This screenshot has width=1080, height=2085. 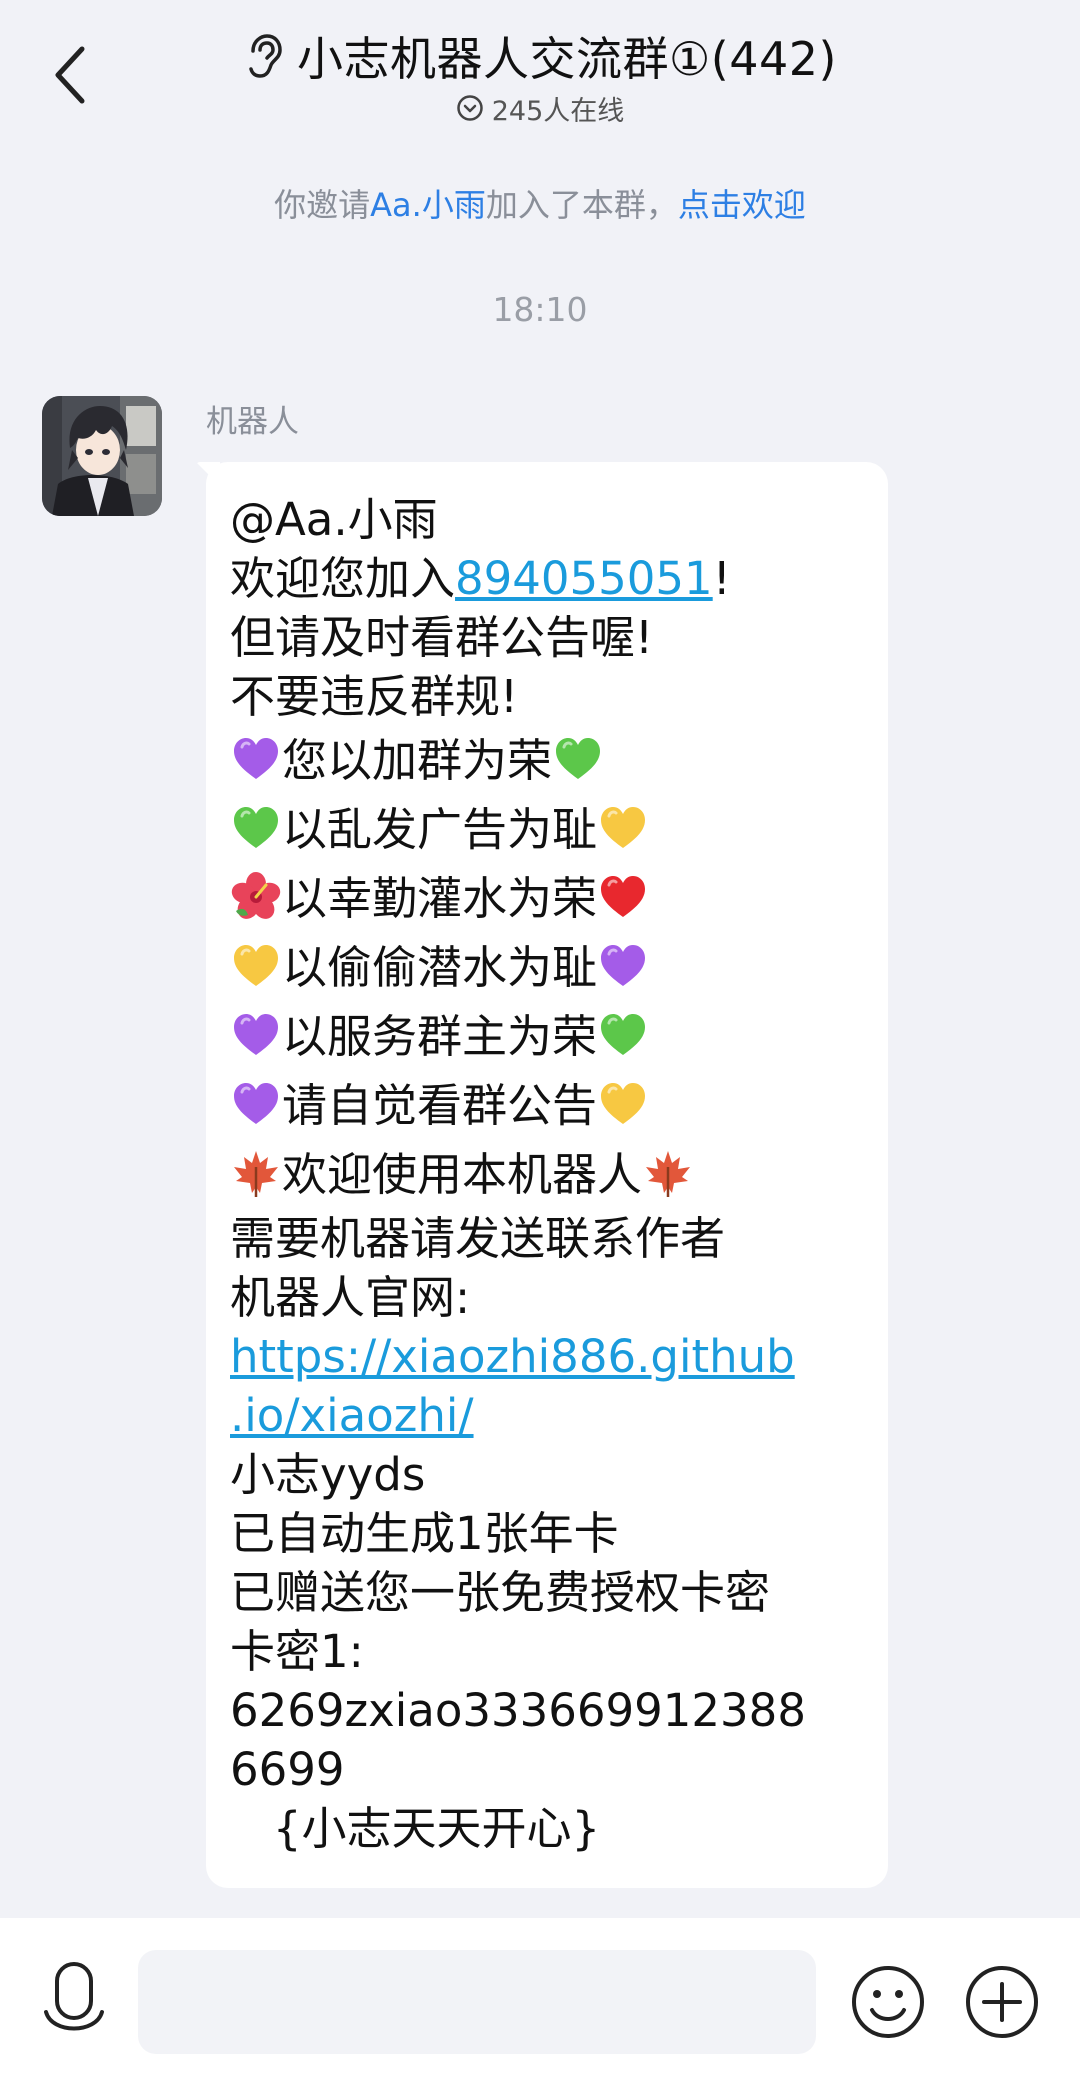 What do you see at coordinates (428, 205) in the screenshot?
I see `invited-user-link: Aa.小雨` at bounding box center [428, 205].